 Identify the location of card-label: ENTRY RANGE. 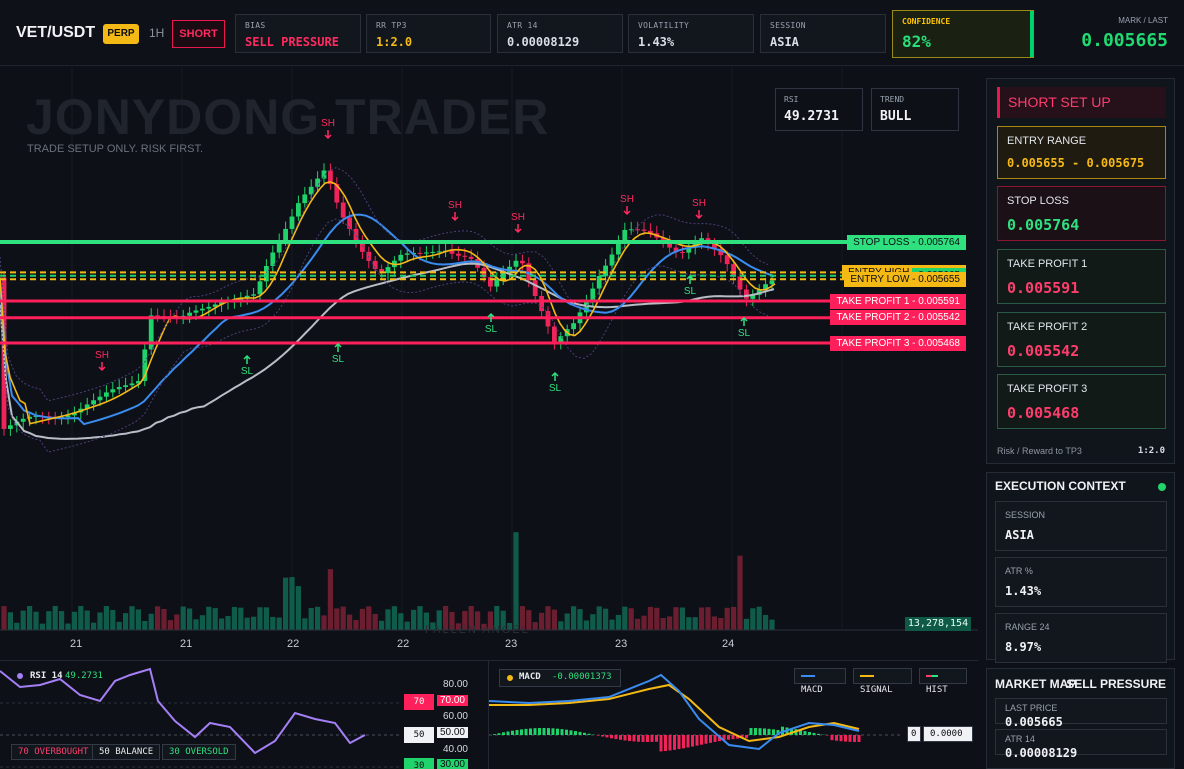
(1047, 141).